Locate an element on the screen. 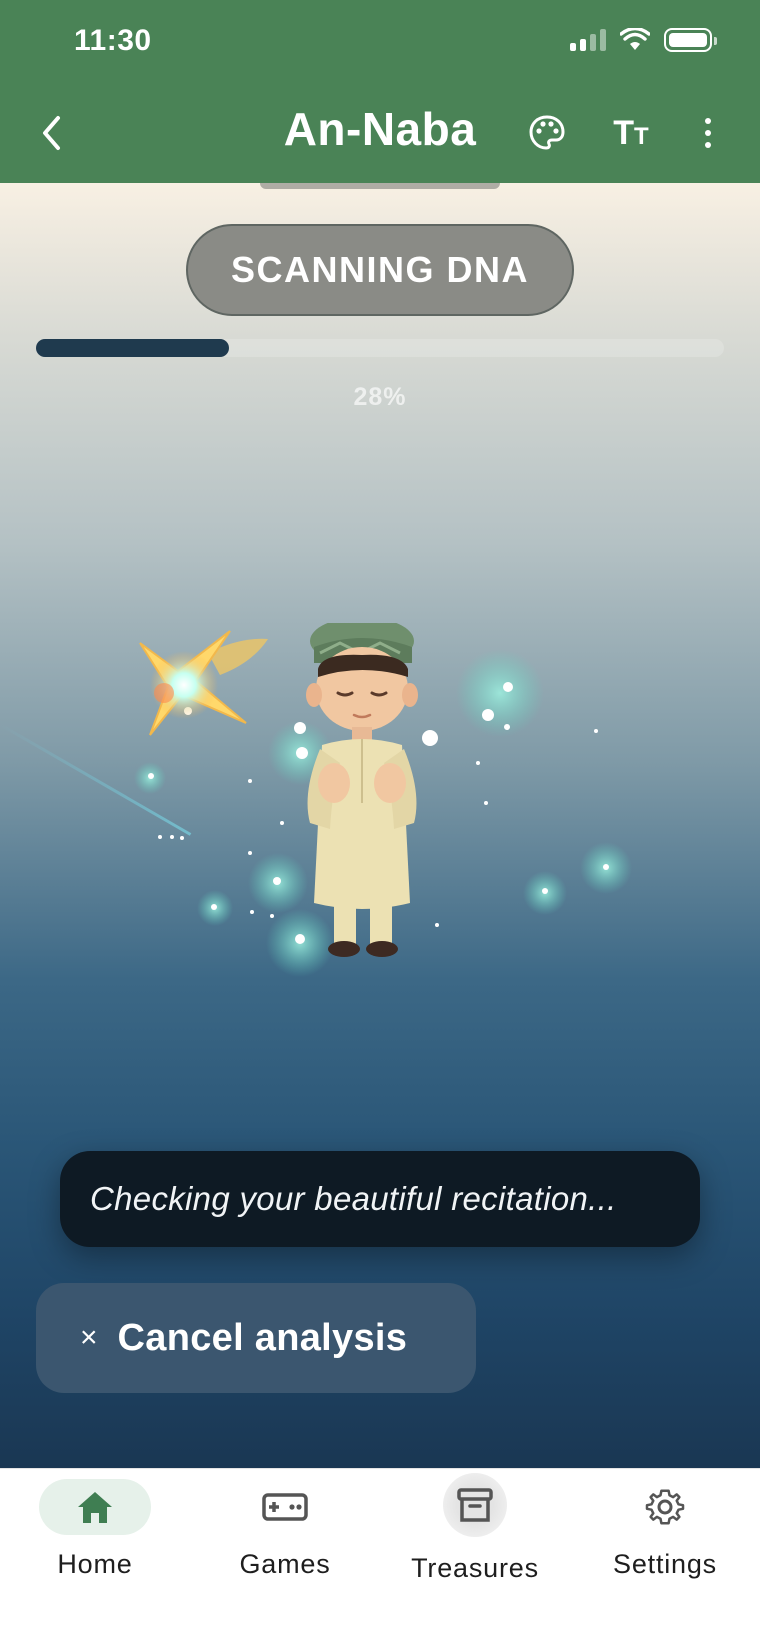  text-size-icon: TT is located at coordinates (631, 132).